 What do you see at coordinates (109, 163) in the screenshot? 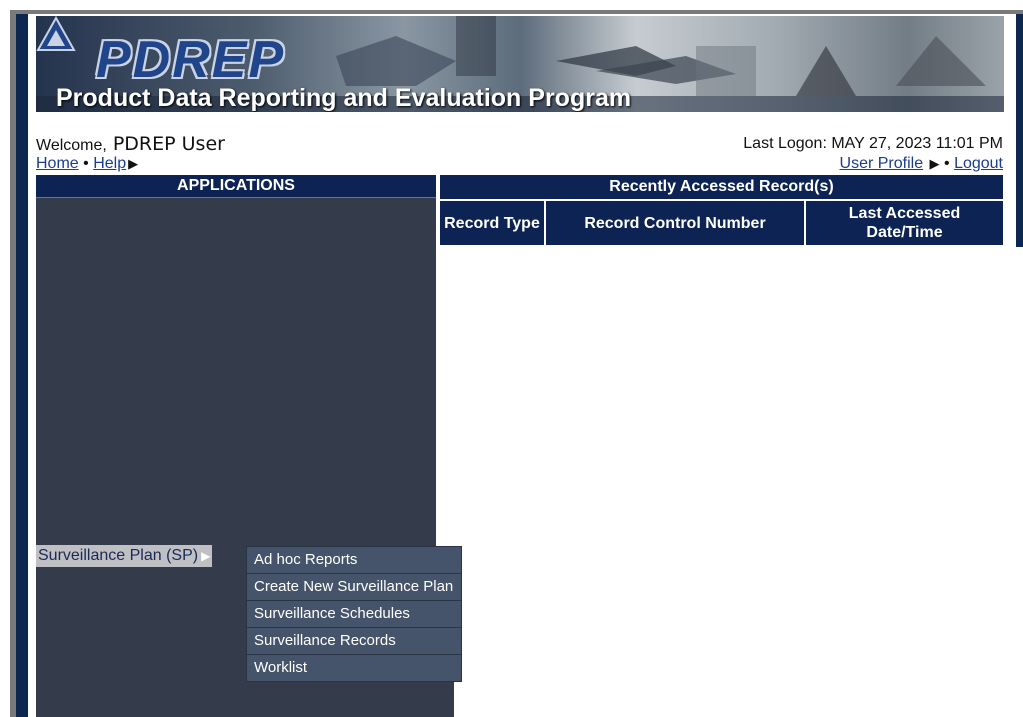
I see `help-link: Help` at bounding box center [109, 163].